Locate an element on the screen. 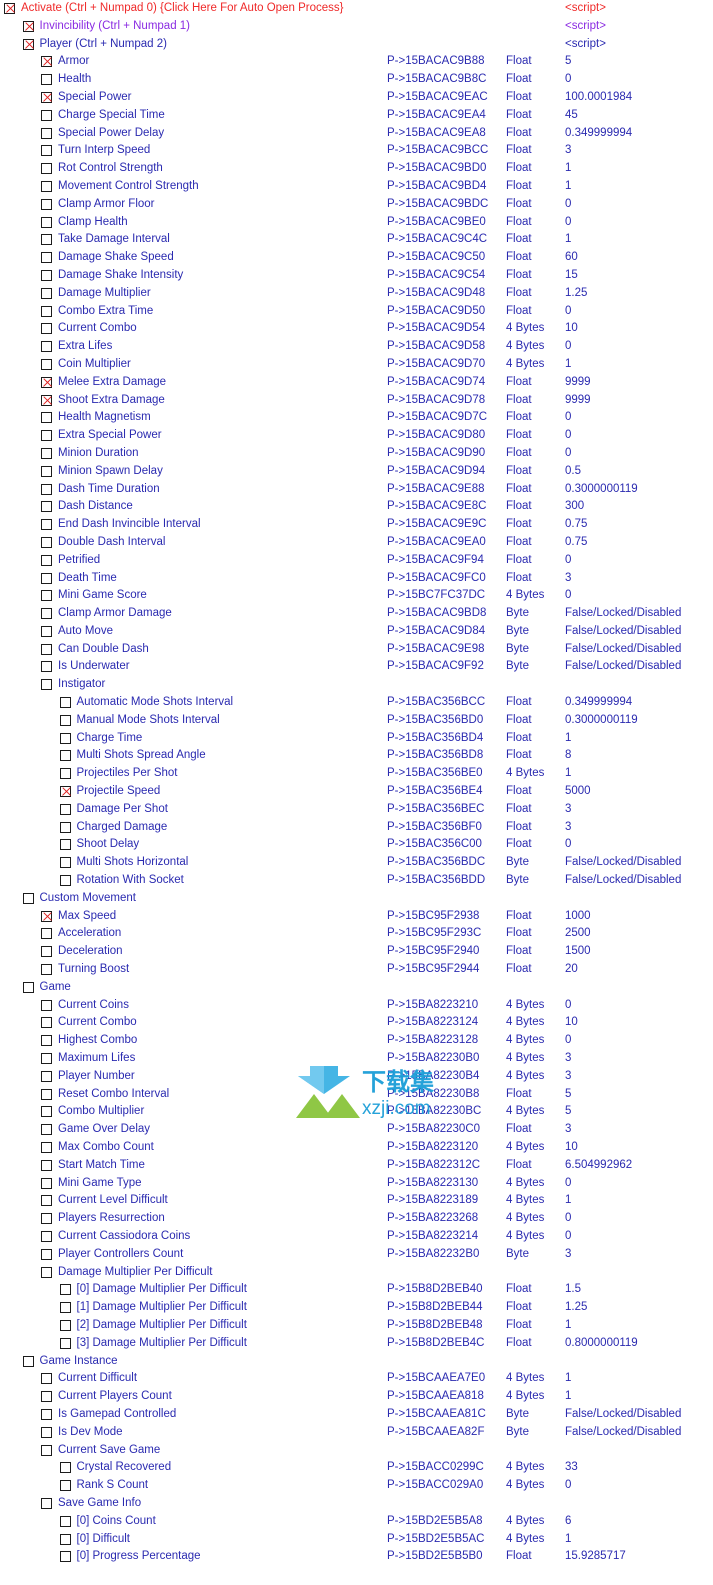 Image resolution: width=713 pixels, height=1585 pixels. row-value: 0.3000000119 is located at coordinates (601, 721).